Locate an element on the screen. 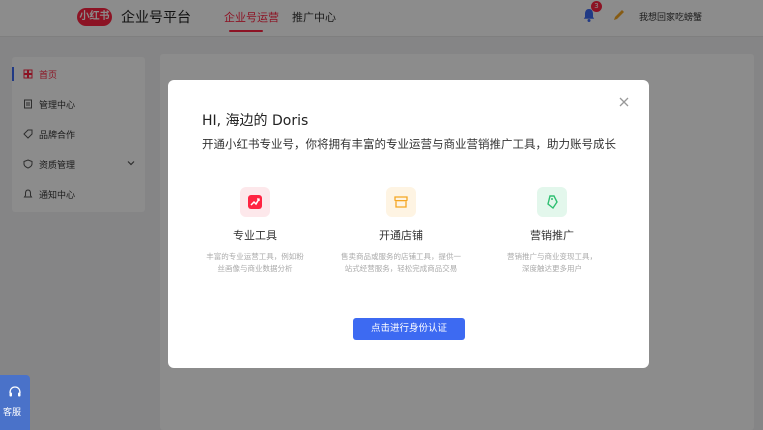 This screenshot has width=763, height=430. close-icon is located at coordinates (624, 102).